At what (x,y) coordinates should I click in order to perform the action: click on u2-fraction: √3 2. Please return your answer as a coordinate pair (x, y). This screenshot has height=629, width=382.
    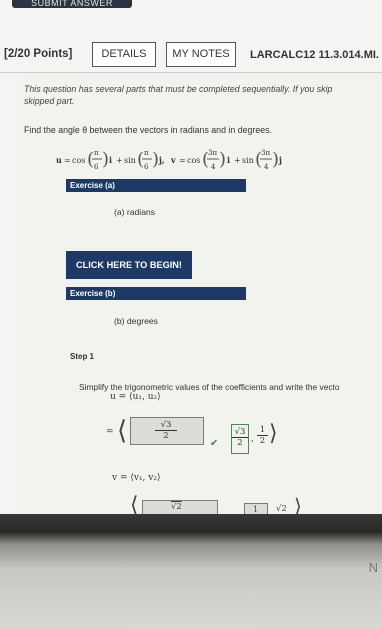
    Looking at the image, I should click on (240, 437).